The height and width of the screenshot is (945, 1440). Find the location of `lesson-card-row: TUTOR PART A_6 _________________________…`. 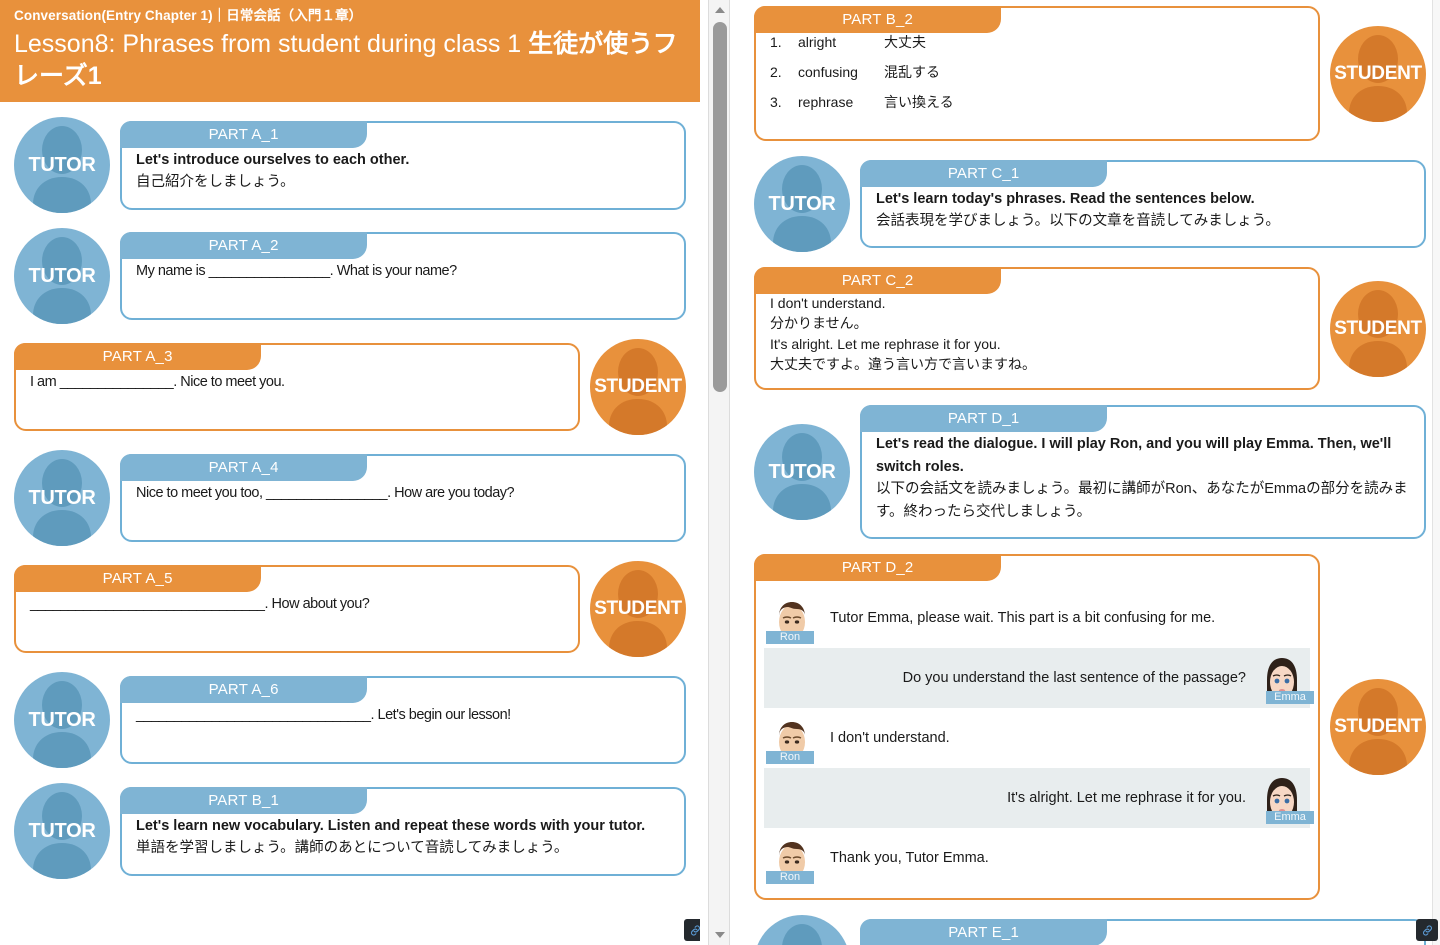

lesson-card-row: TUTOR PART A_6 _________________________… is located at coordinates (350, 720).